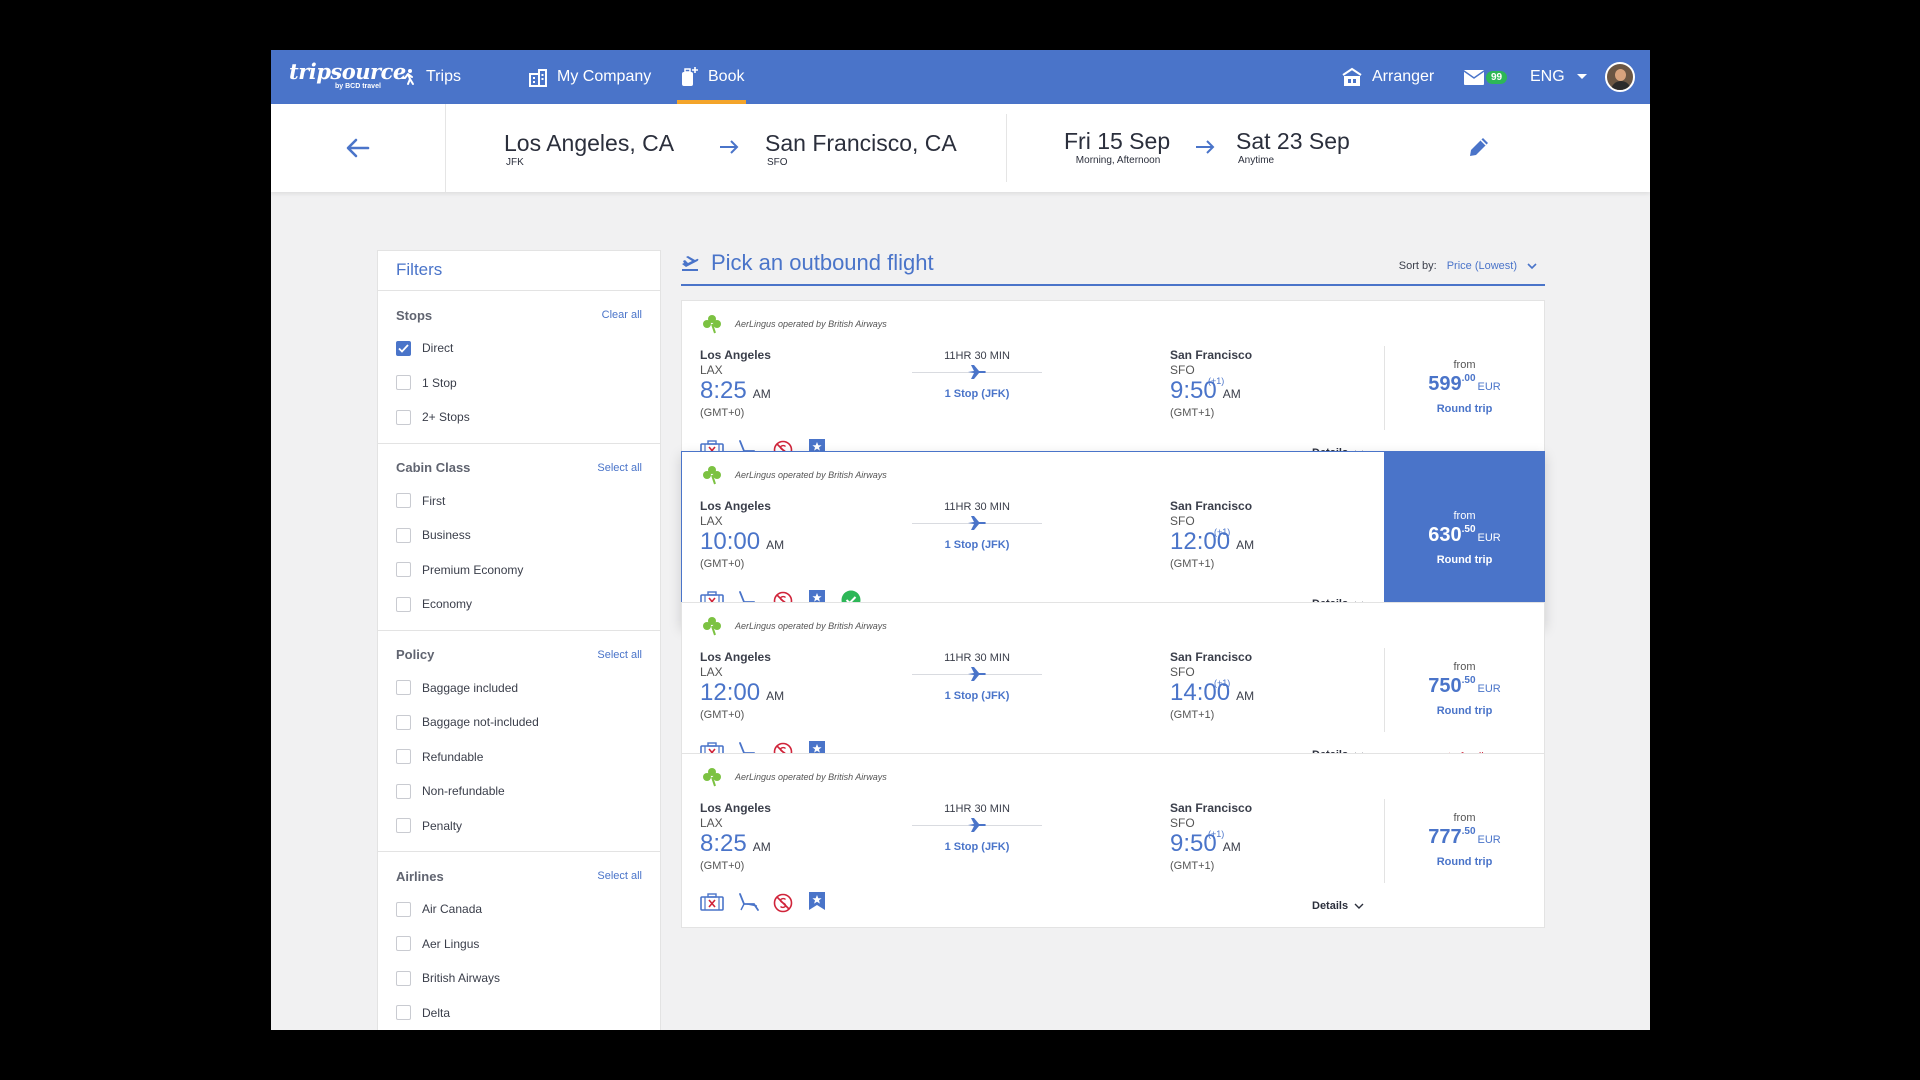 The height and width of the screenshot is (1080, 1920). I want to click on airline-info: AerLingus operated by British Airways, so click(794, 475).